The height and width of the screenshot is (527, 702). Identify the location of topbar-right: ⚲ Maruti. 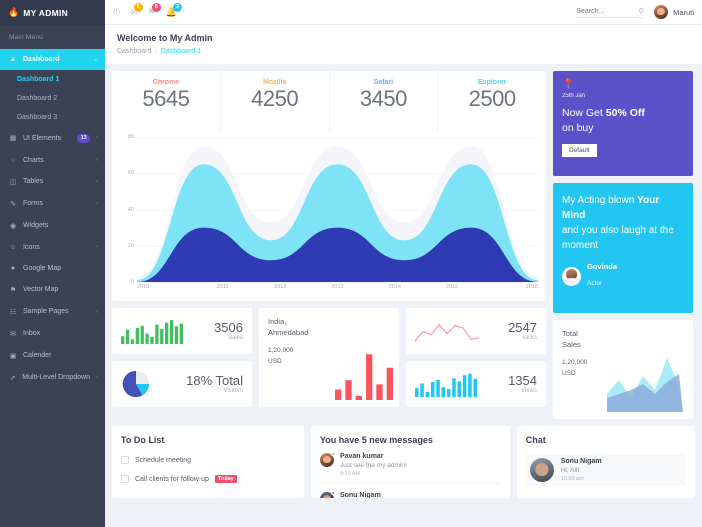
(635, 12).